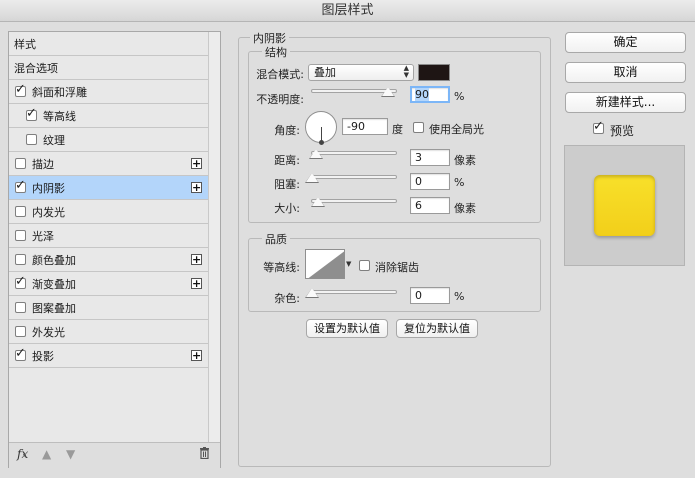 This screenshot has height=478, width=695. I want to click on preview-checkbox: ✓, so click(598, 126).